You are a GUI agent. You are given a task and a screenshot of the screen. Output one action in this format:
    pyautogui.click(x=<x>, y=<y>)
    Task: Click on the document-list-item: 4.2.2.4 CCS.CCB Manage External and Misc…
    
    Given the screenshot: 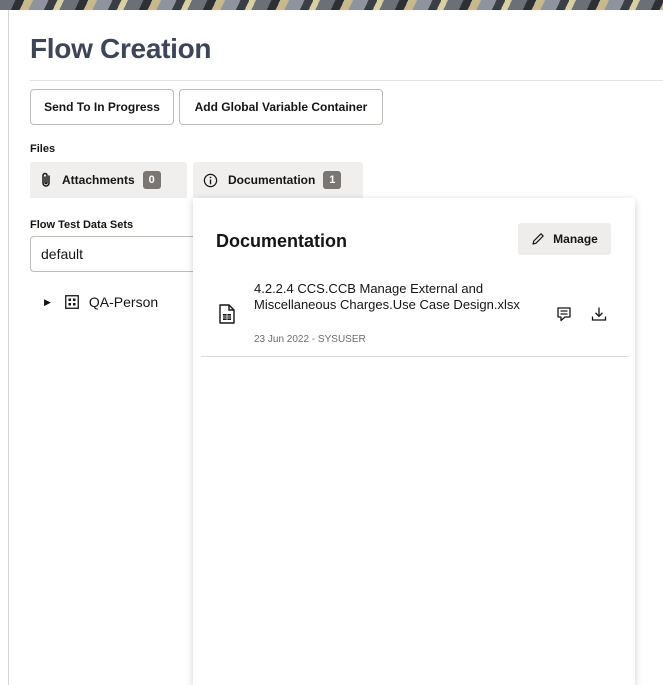 What is the action you would take?
    pyautogui.click(x=415, y=314)
    